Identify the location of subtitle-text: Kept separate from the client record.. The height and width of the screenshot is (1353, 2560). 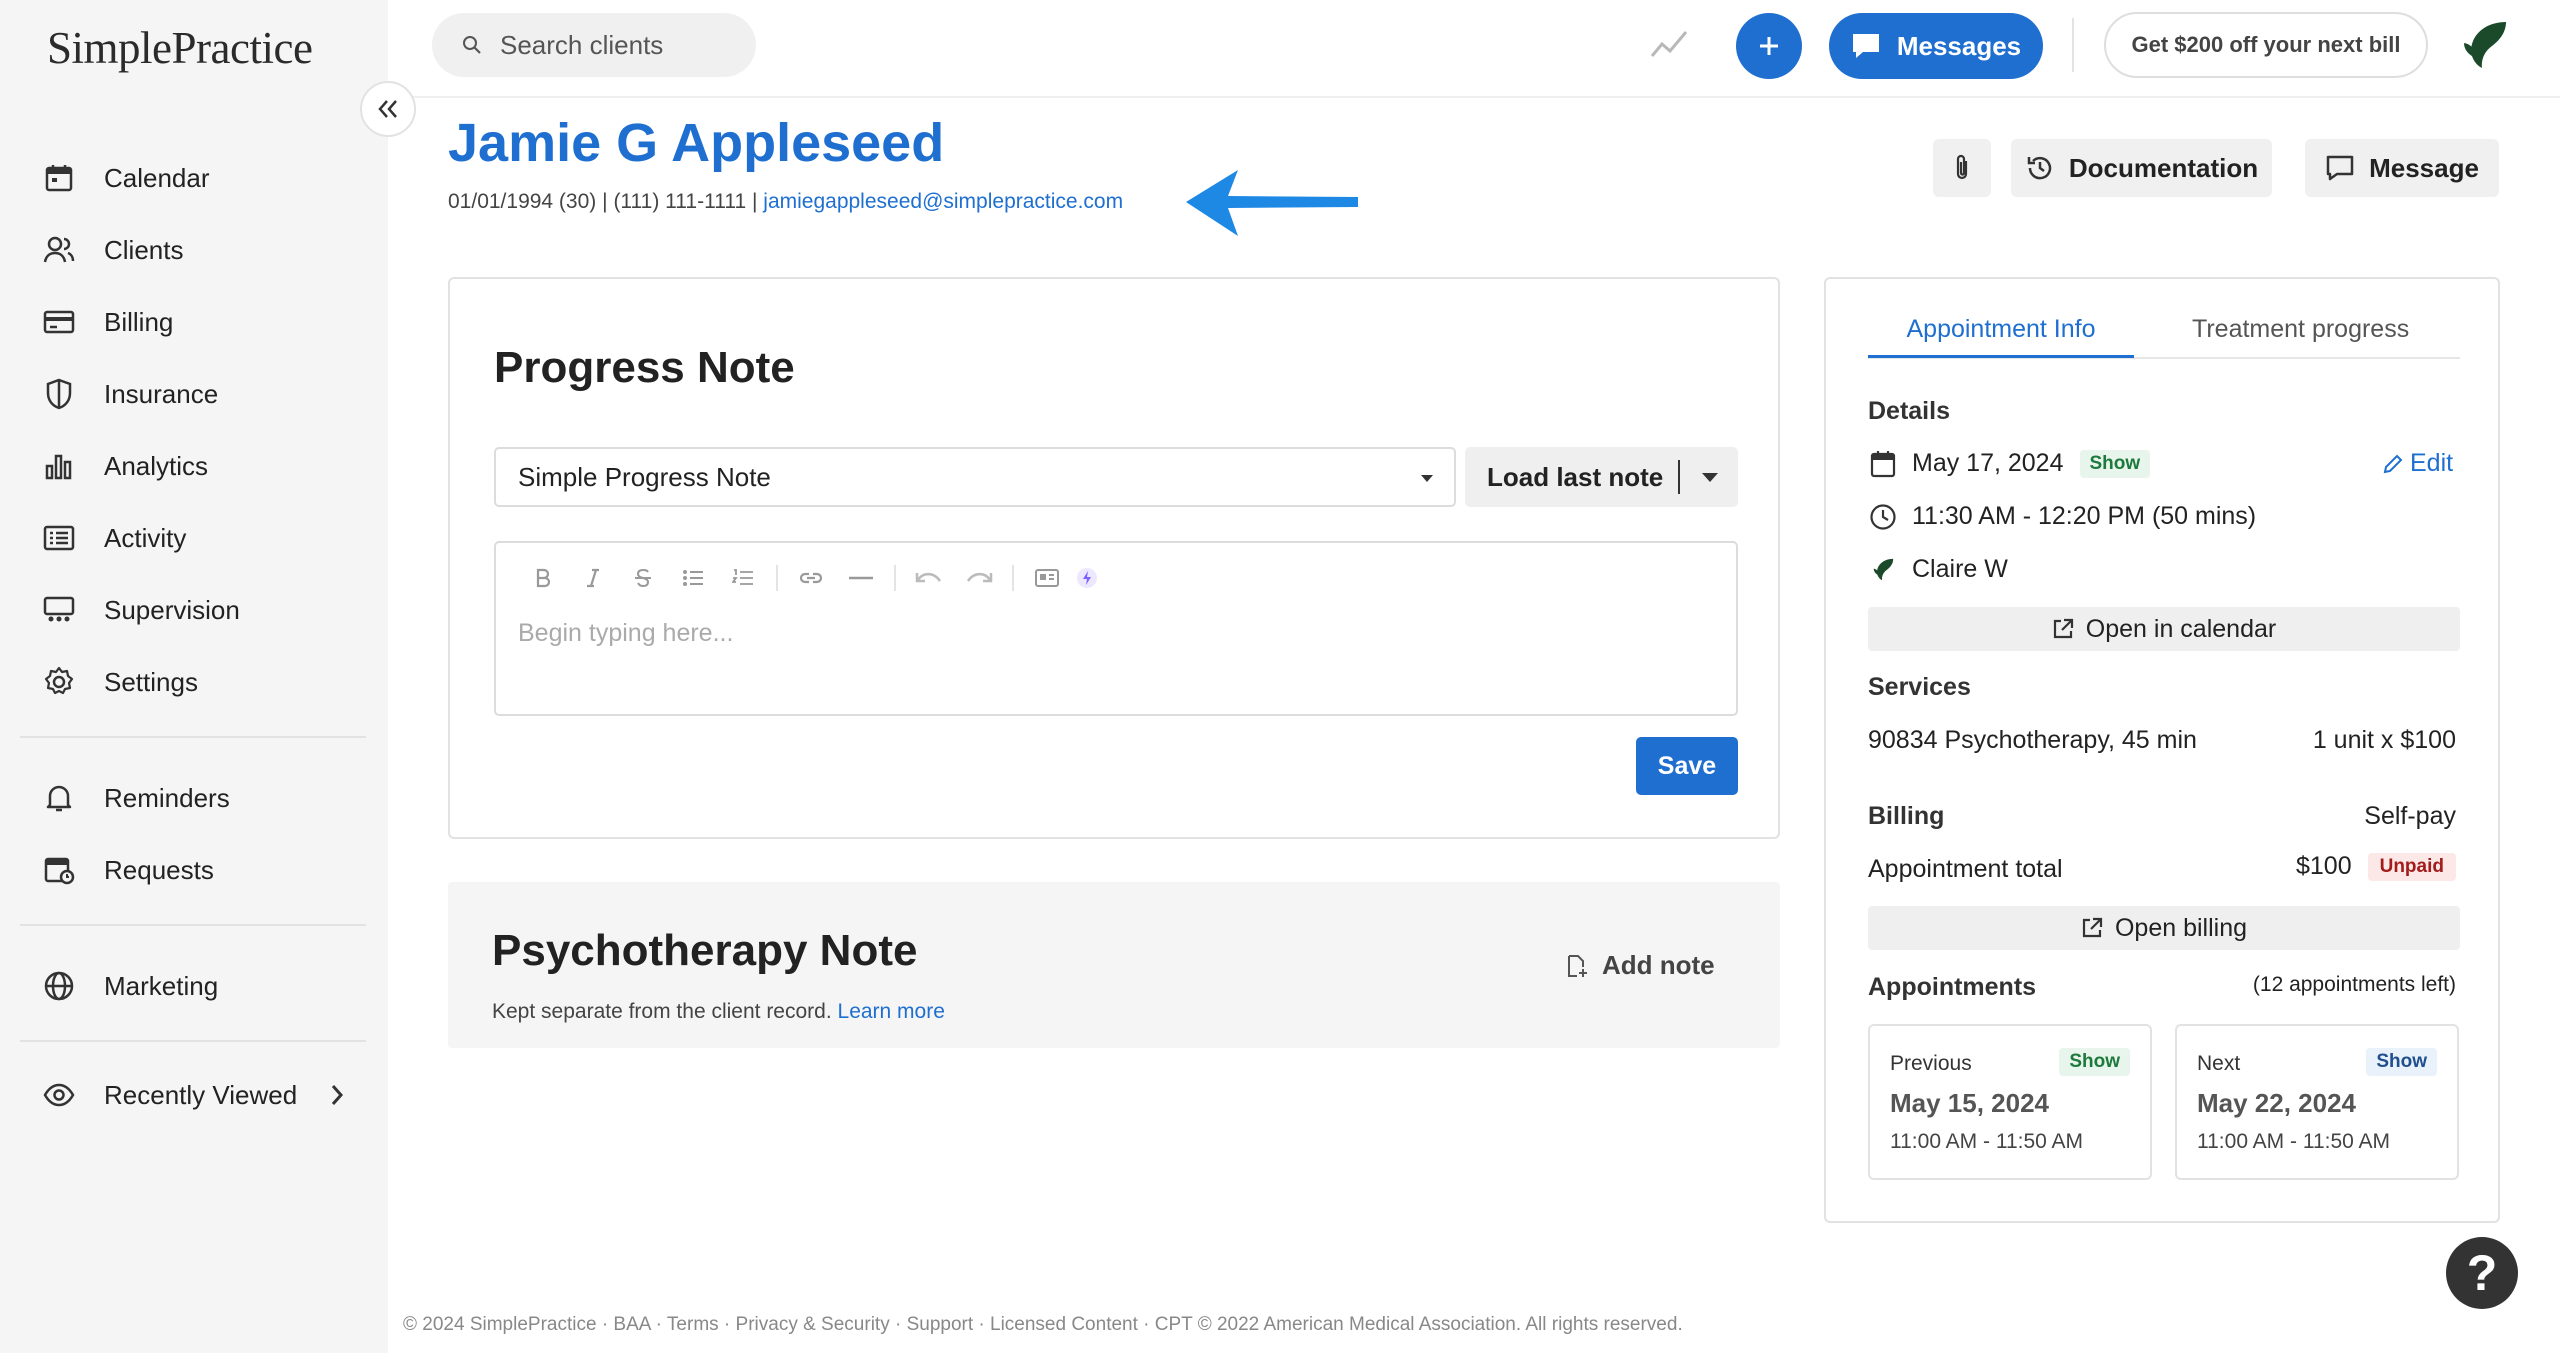
(662, 1011).